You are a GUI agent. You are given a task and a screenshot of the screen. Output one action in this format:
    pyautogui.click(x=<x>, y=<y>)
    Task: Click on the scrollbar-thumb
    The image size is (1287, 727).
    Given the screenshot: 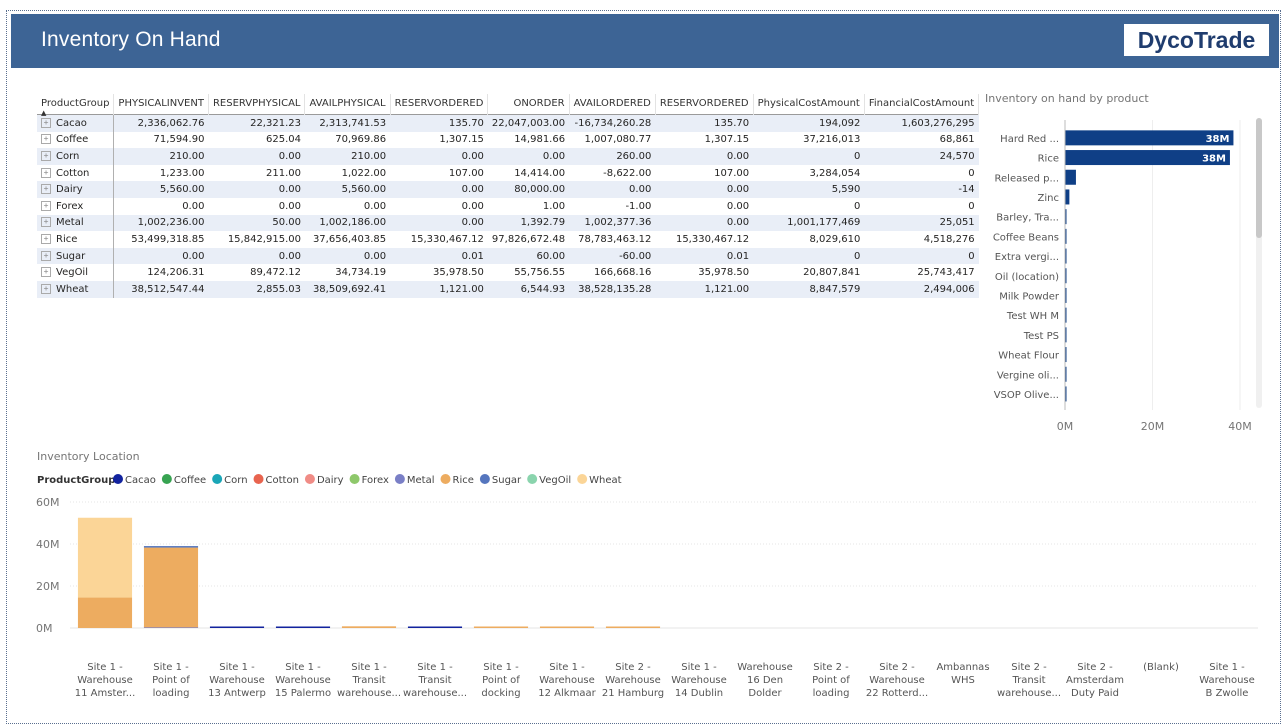 What is the action you would take?
    pyautogui.click(x=1259, y=178)
    